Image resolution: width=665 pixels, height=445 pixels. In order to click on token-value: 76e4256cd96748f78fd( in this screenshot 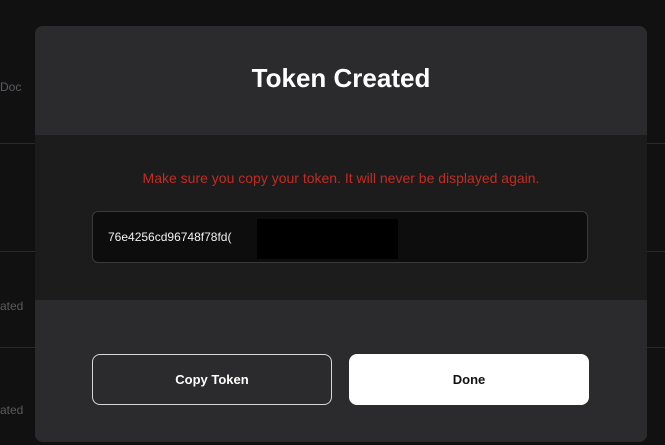, I will do `click(169, 237)`.